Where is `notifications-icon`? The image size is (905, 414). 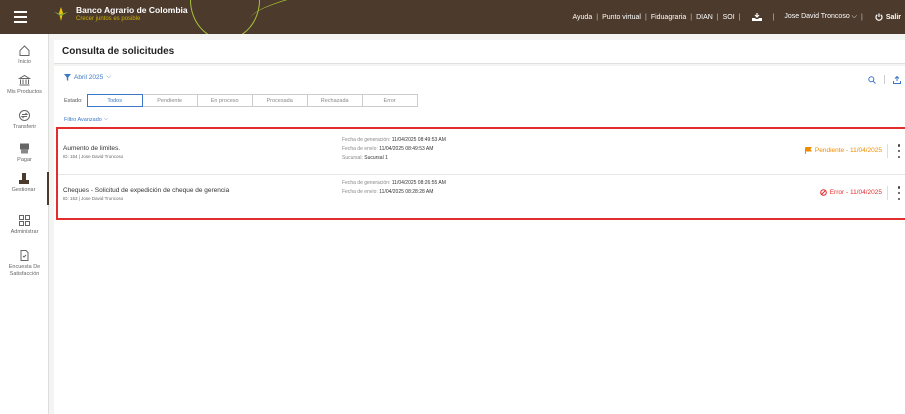 notifications-icon is located at coordinates (757, 17).